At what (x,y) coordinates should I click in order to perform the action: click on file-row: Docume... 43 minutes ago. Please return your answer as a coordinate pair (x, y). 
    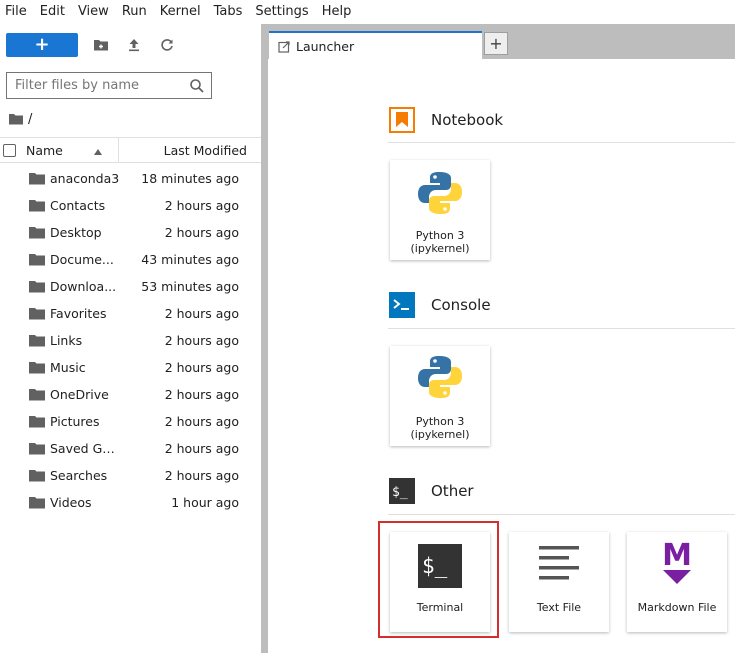
    Looking at the image, I should click on (130, 259).